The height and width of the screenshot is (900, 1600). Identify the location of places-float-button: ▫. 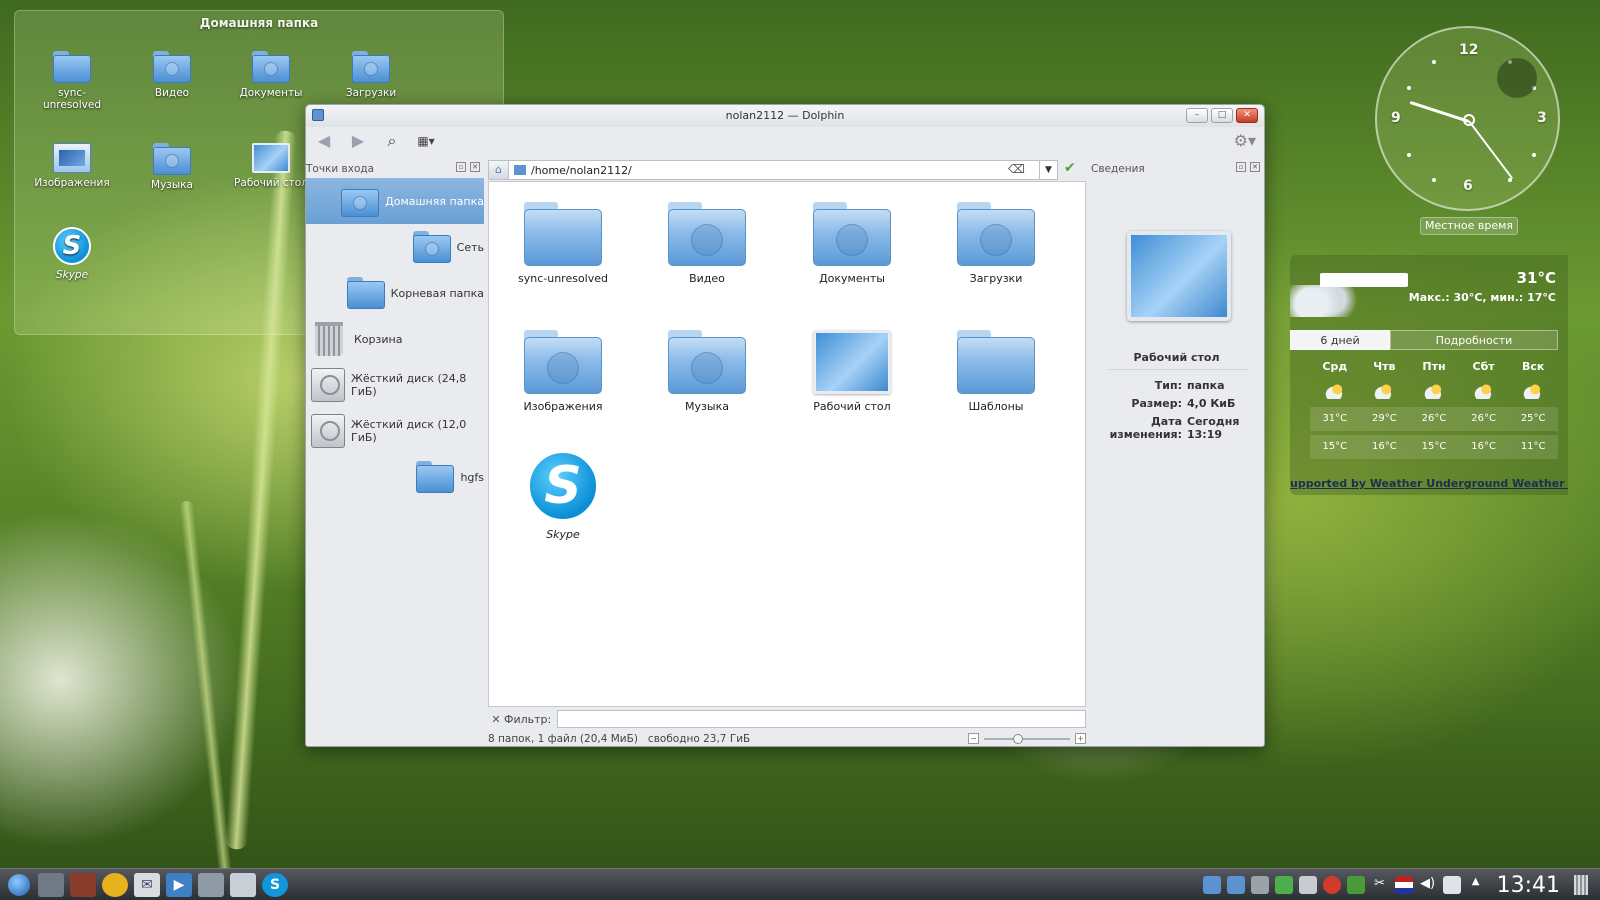
(461, 167).